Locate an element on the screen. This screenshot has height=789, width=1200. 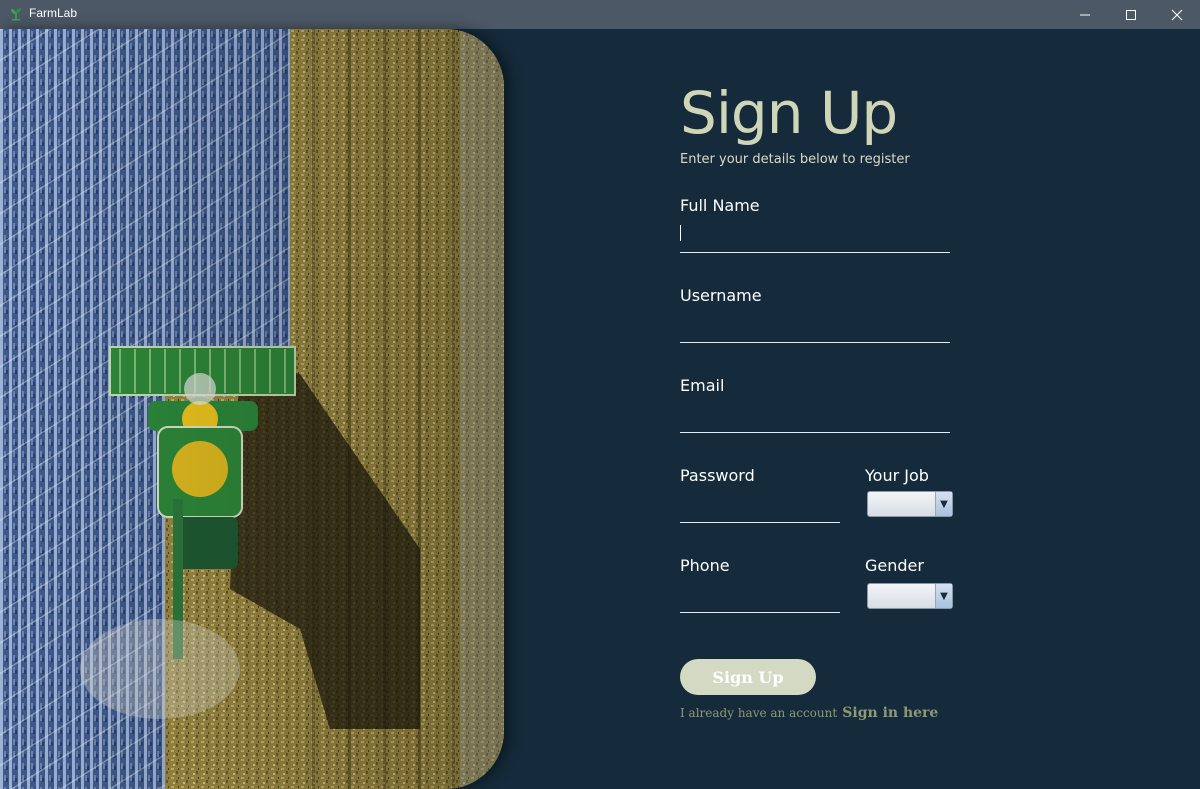
signin-prompt: I already have an account Sign in here is located at coordinates (809, 711).